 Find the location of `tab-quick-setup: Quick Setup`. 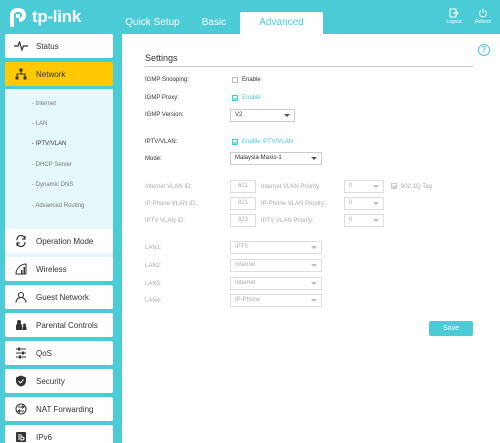

tab-quick-setup: Quick Setup is located at coordinates (152, 23).